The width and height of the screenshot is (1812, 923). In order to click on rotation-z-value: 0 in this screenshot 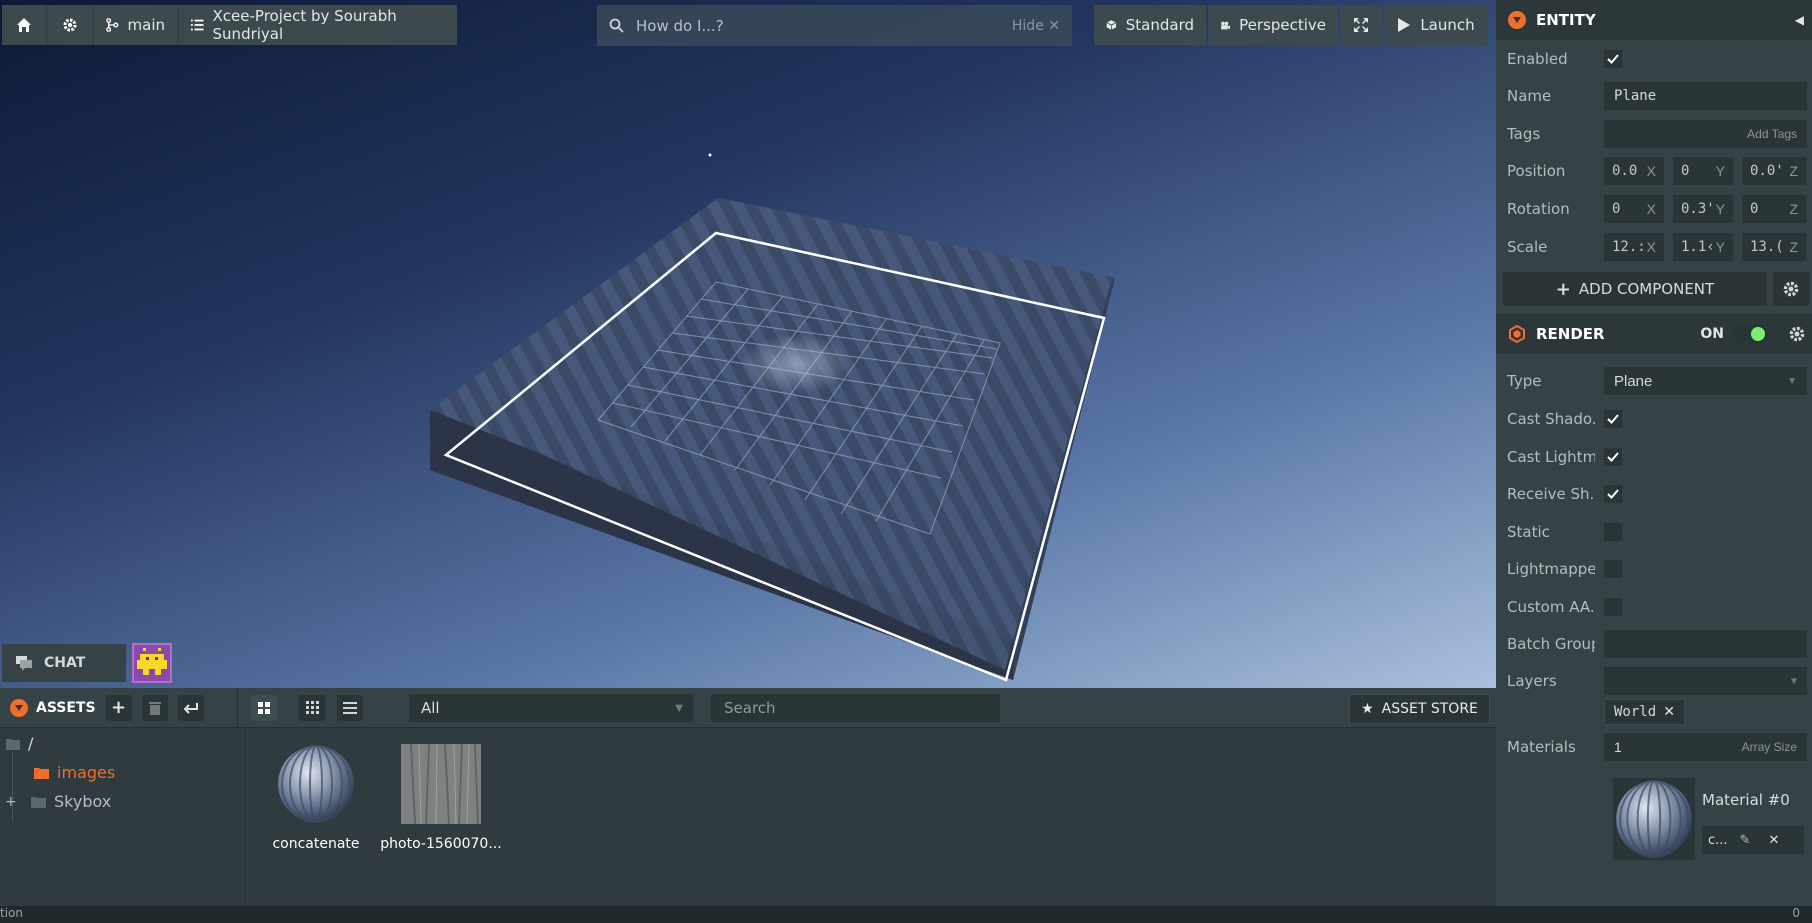, I will do `click(1754, 209)`.